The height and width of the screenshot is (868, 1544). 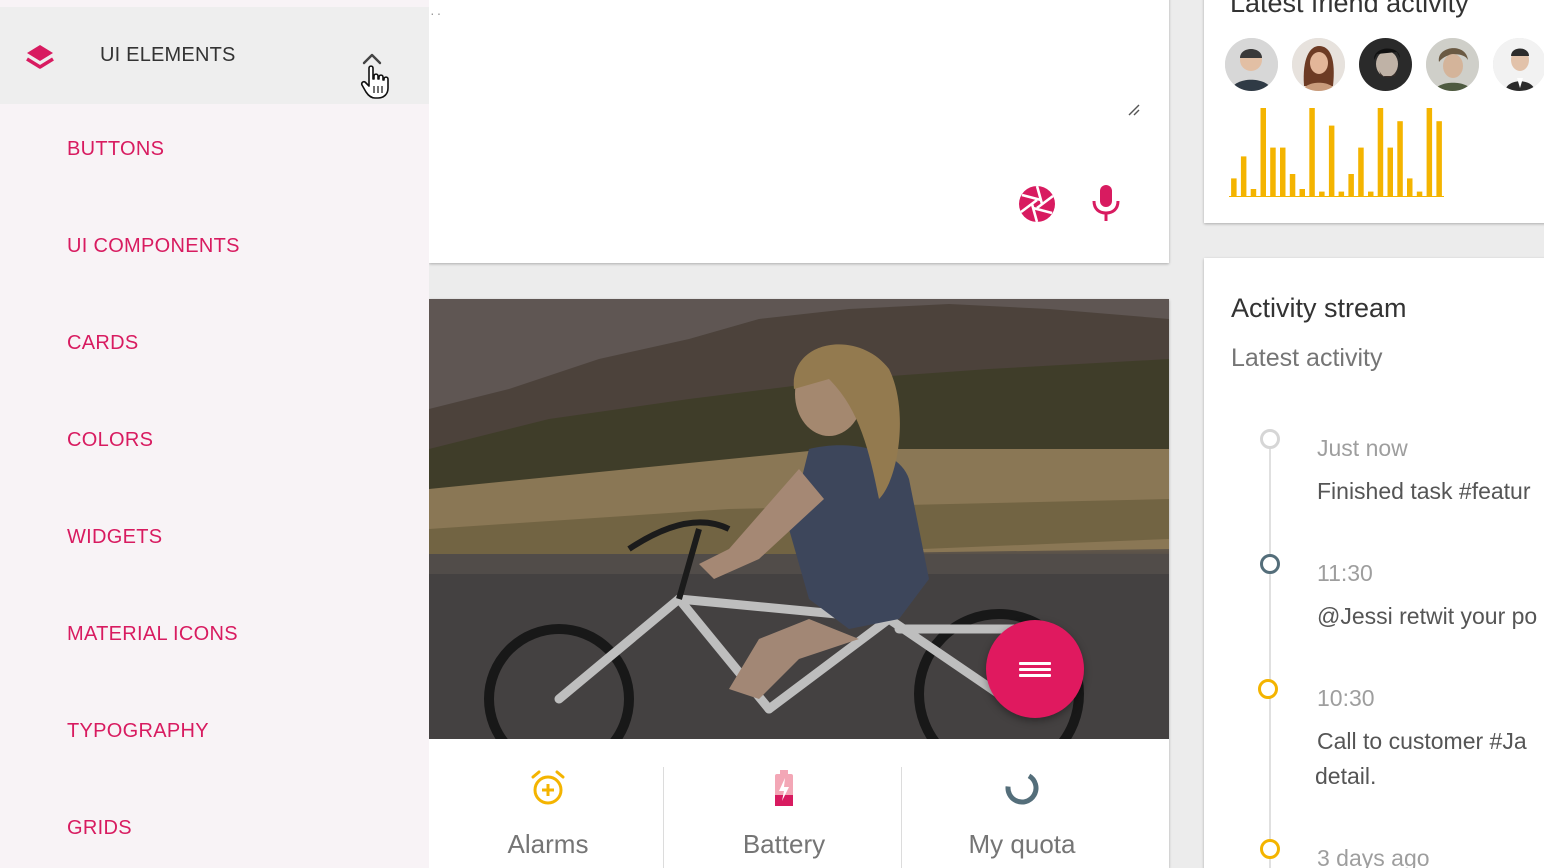 I want to click on sidebar-item-buttons: BUTTONS, so click(x=115, y=149).